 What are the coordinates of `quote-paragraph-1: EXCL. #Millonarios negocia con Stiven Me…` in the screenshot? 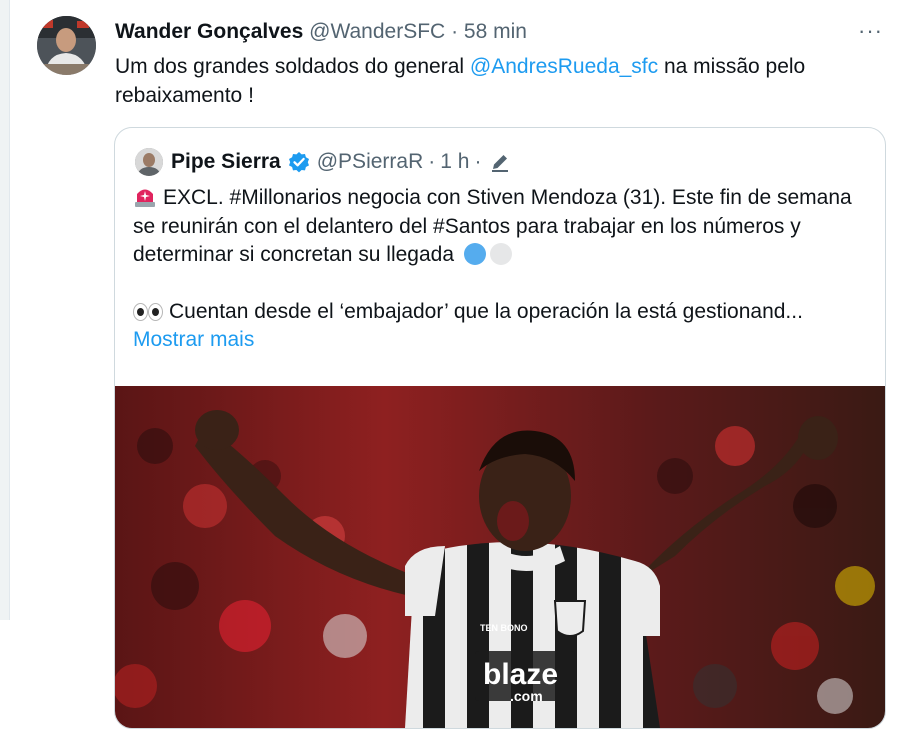 It's located at (503, 227).